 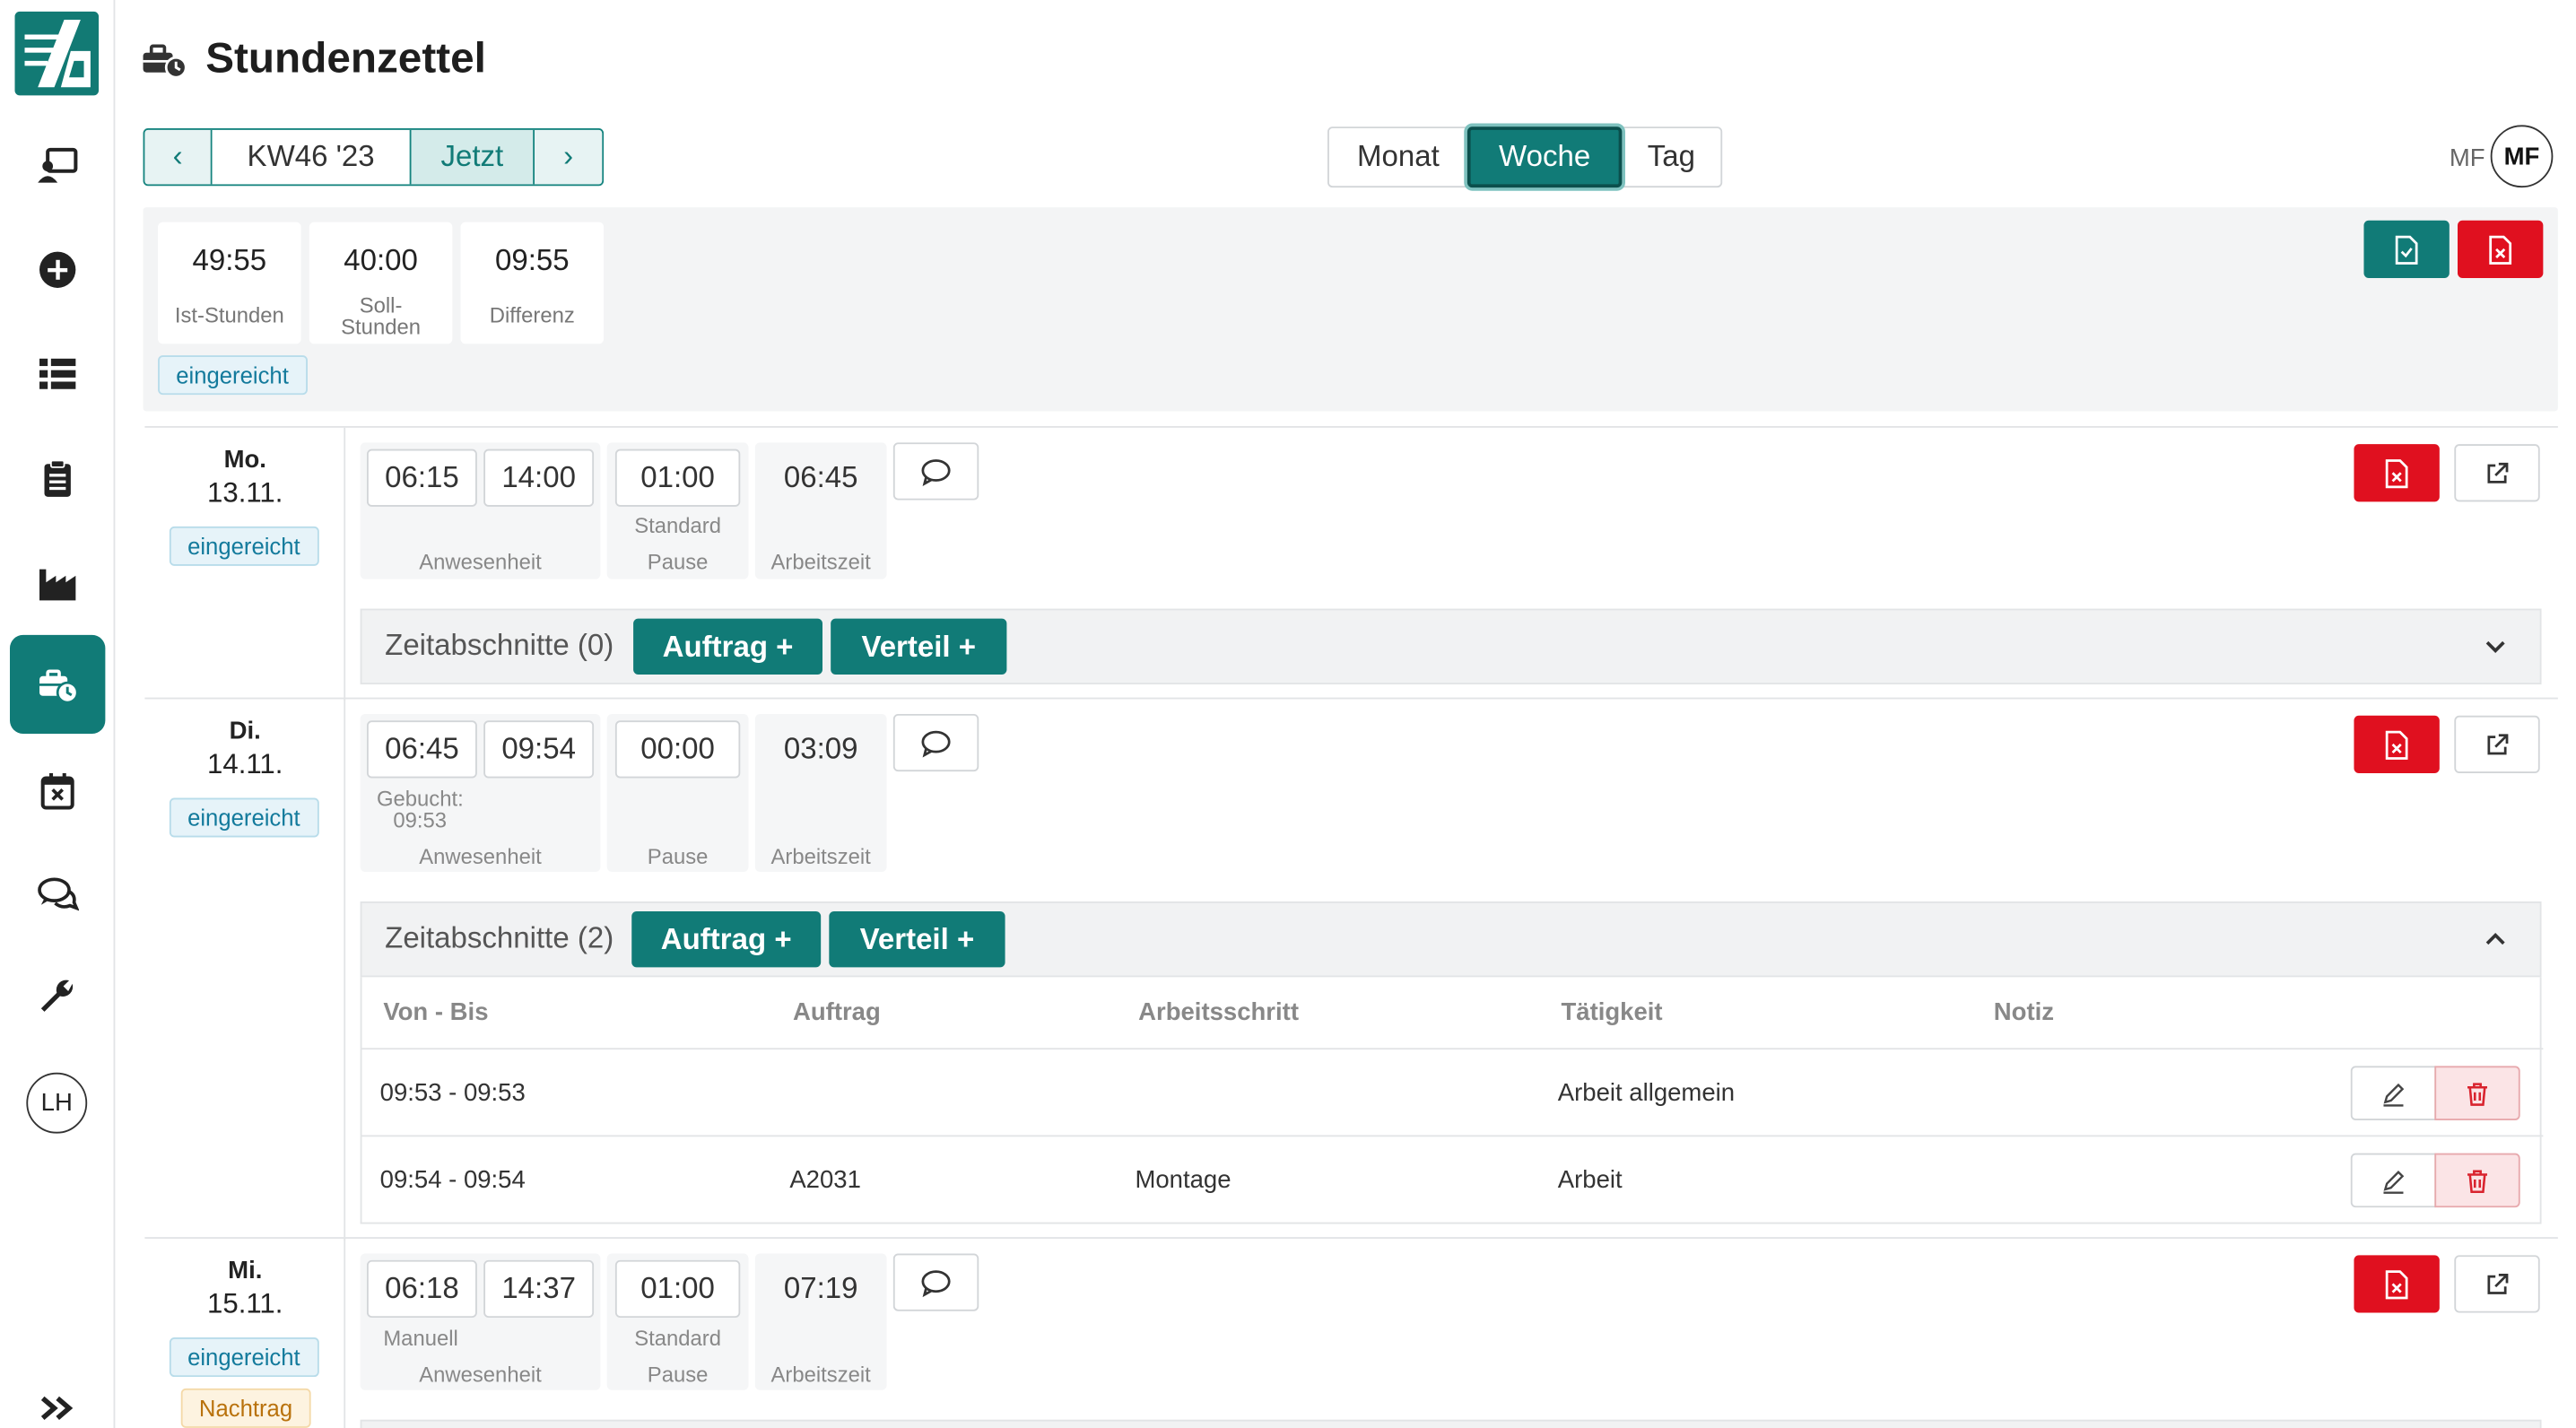 What do you see at coordinates (2495, 647) in the screenshot?
I see `chevron-down-icon` at bounding box center [2495, 647].